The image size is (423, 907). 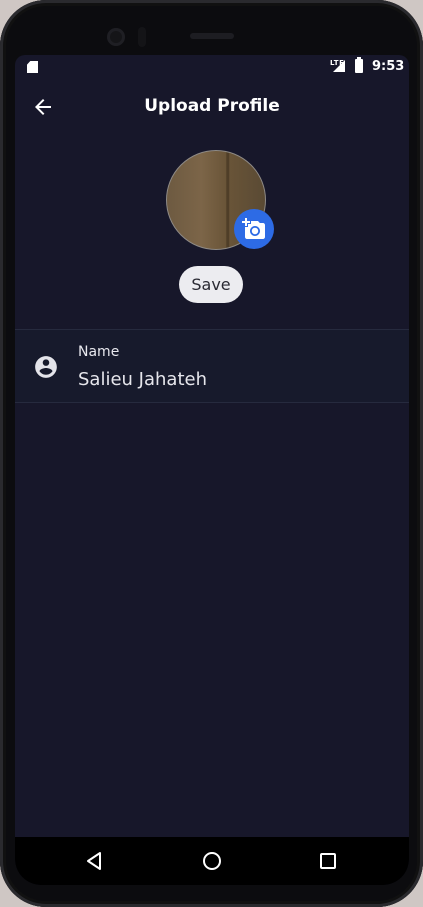 I want to click on add-photo-button, so click(x=254, y=229).